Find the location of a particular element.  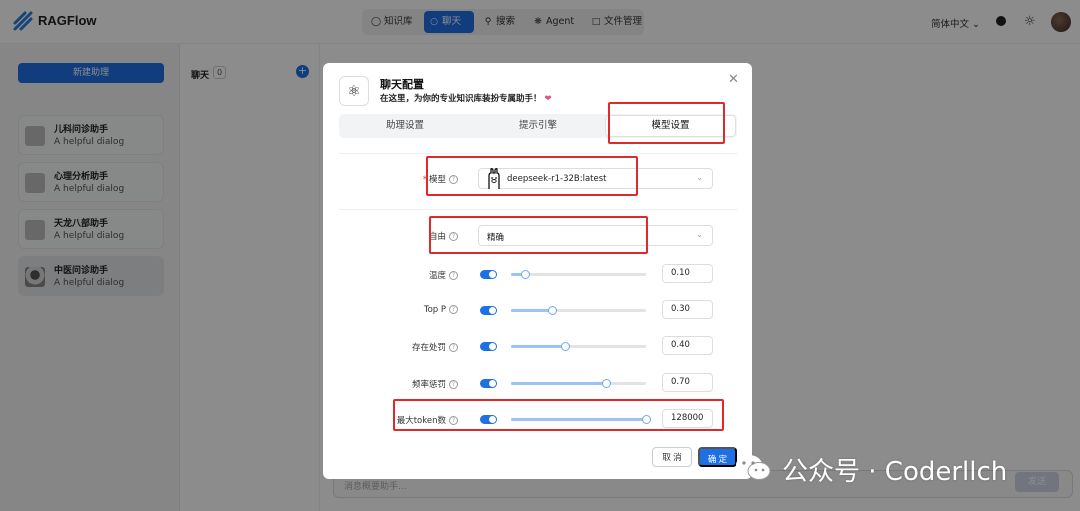

param-number-input: 0.10 is located at coordinates (687, 273).